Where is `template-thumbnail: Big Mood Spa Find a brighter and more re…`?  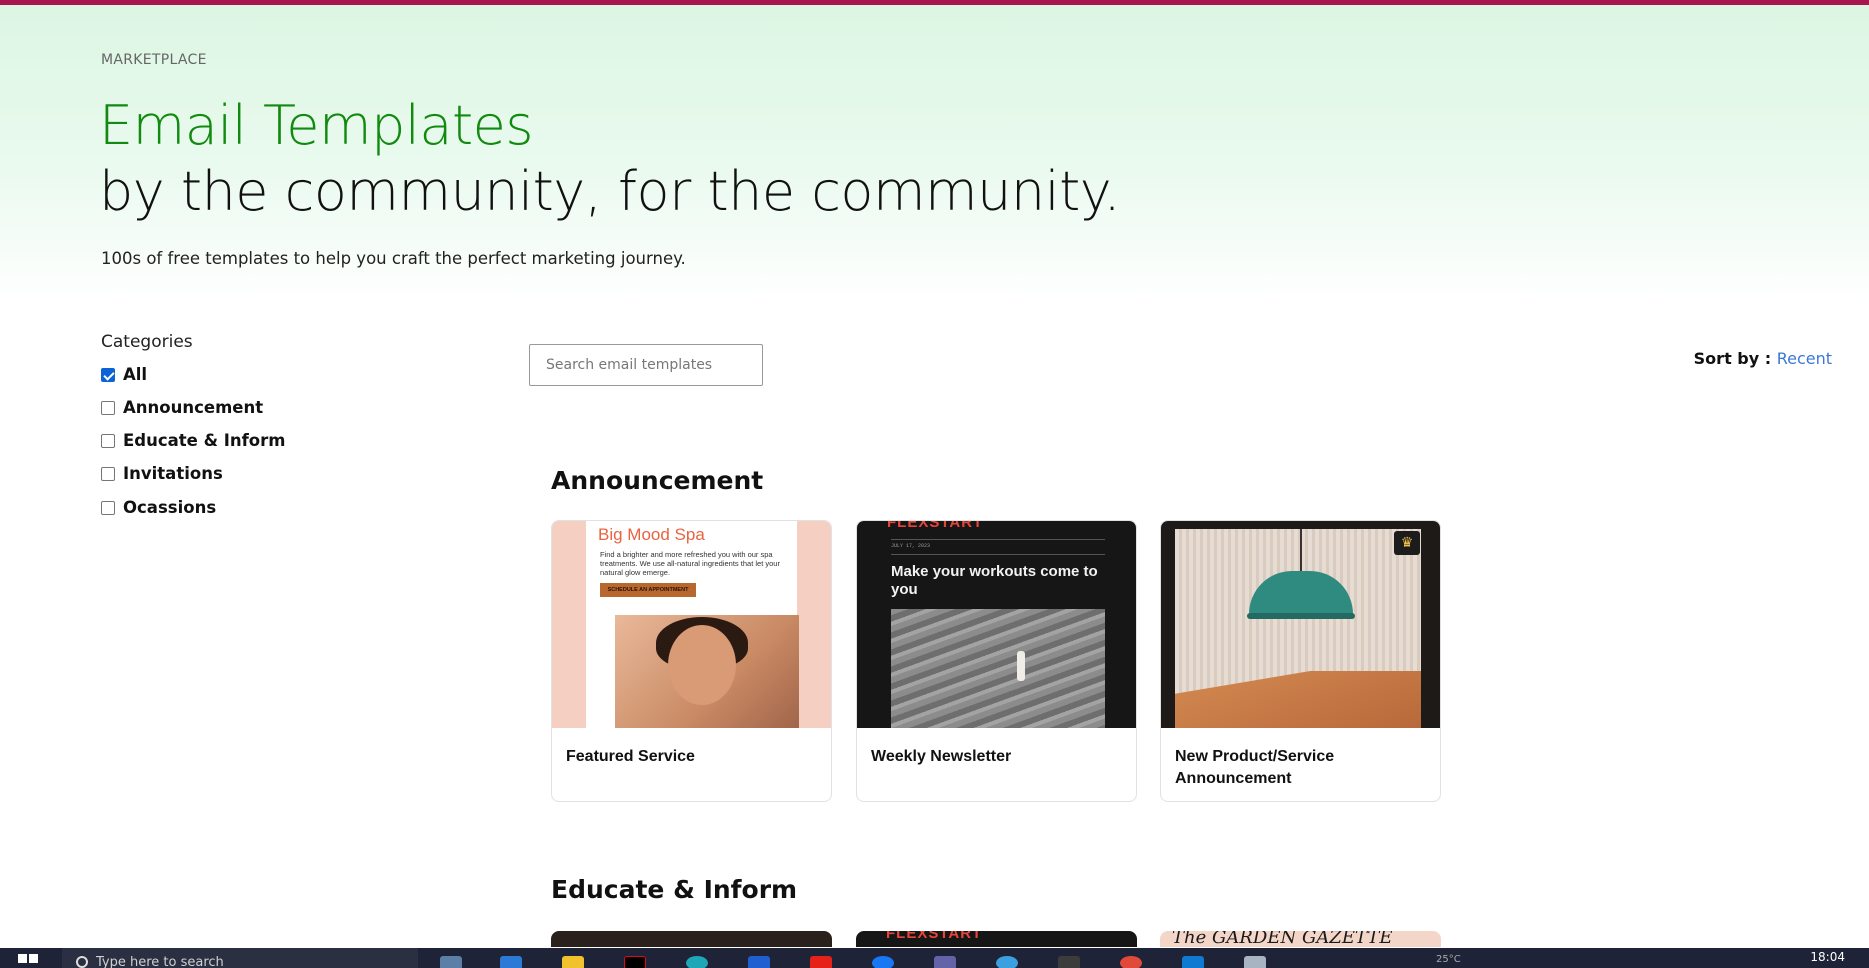
template-thumbnail: Big Mood Spa Find a brighter and more re… is located at coordinates (691, 624).